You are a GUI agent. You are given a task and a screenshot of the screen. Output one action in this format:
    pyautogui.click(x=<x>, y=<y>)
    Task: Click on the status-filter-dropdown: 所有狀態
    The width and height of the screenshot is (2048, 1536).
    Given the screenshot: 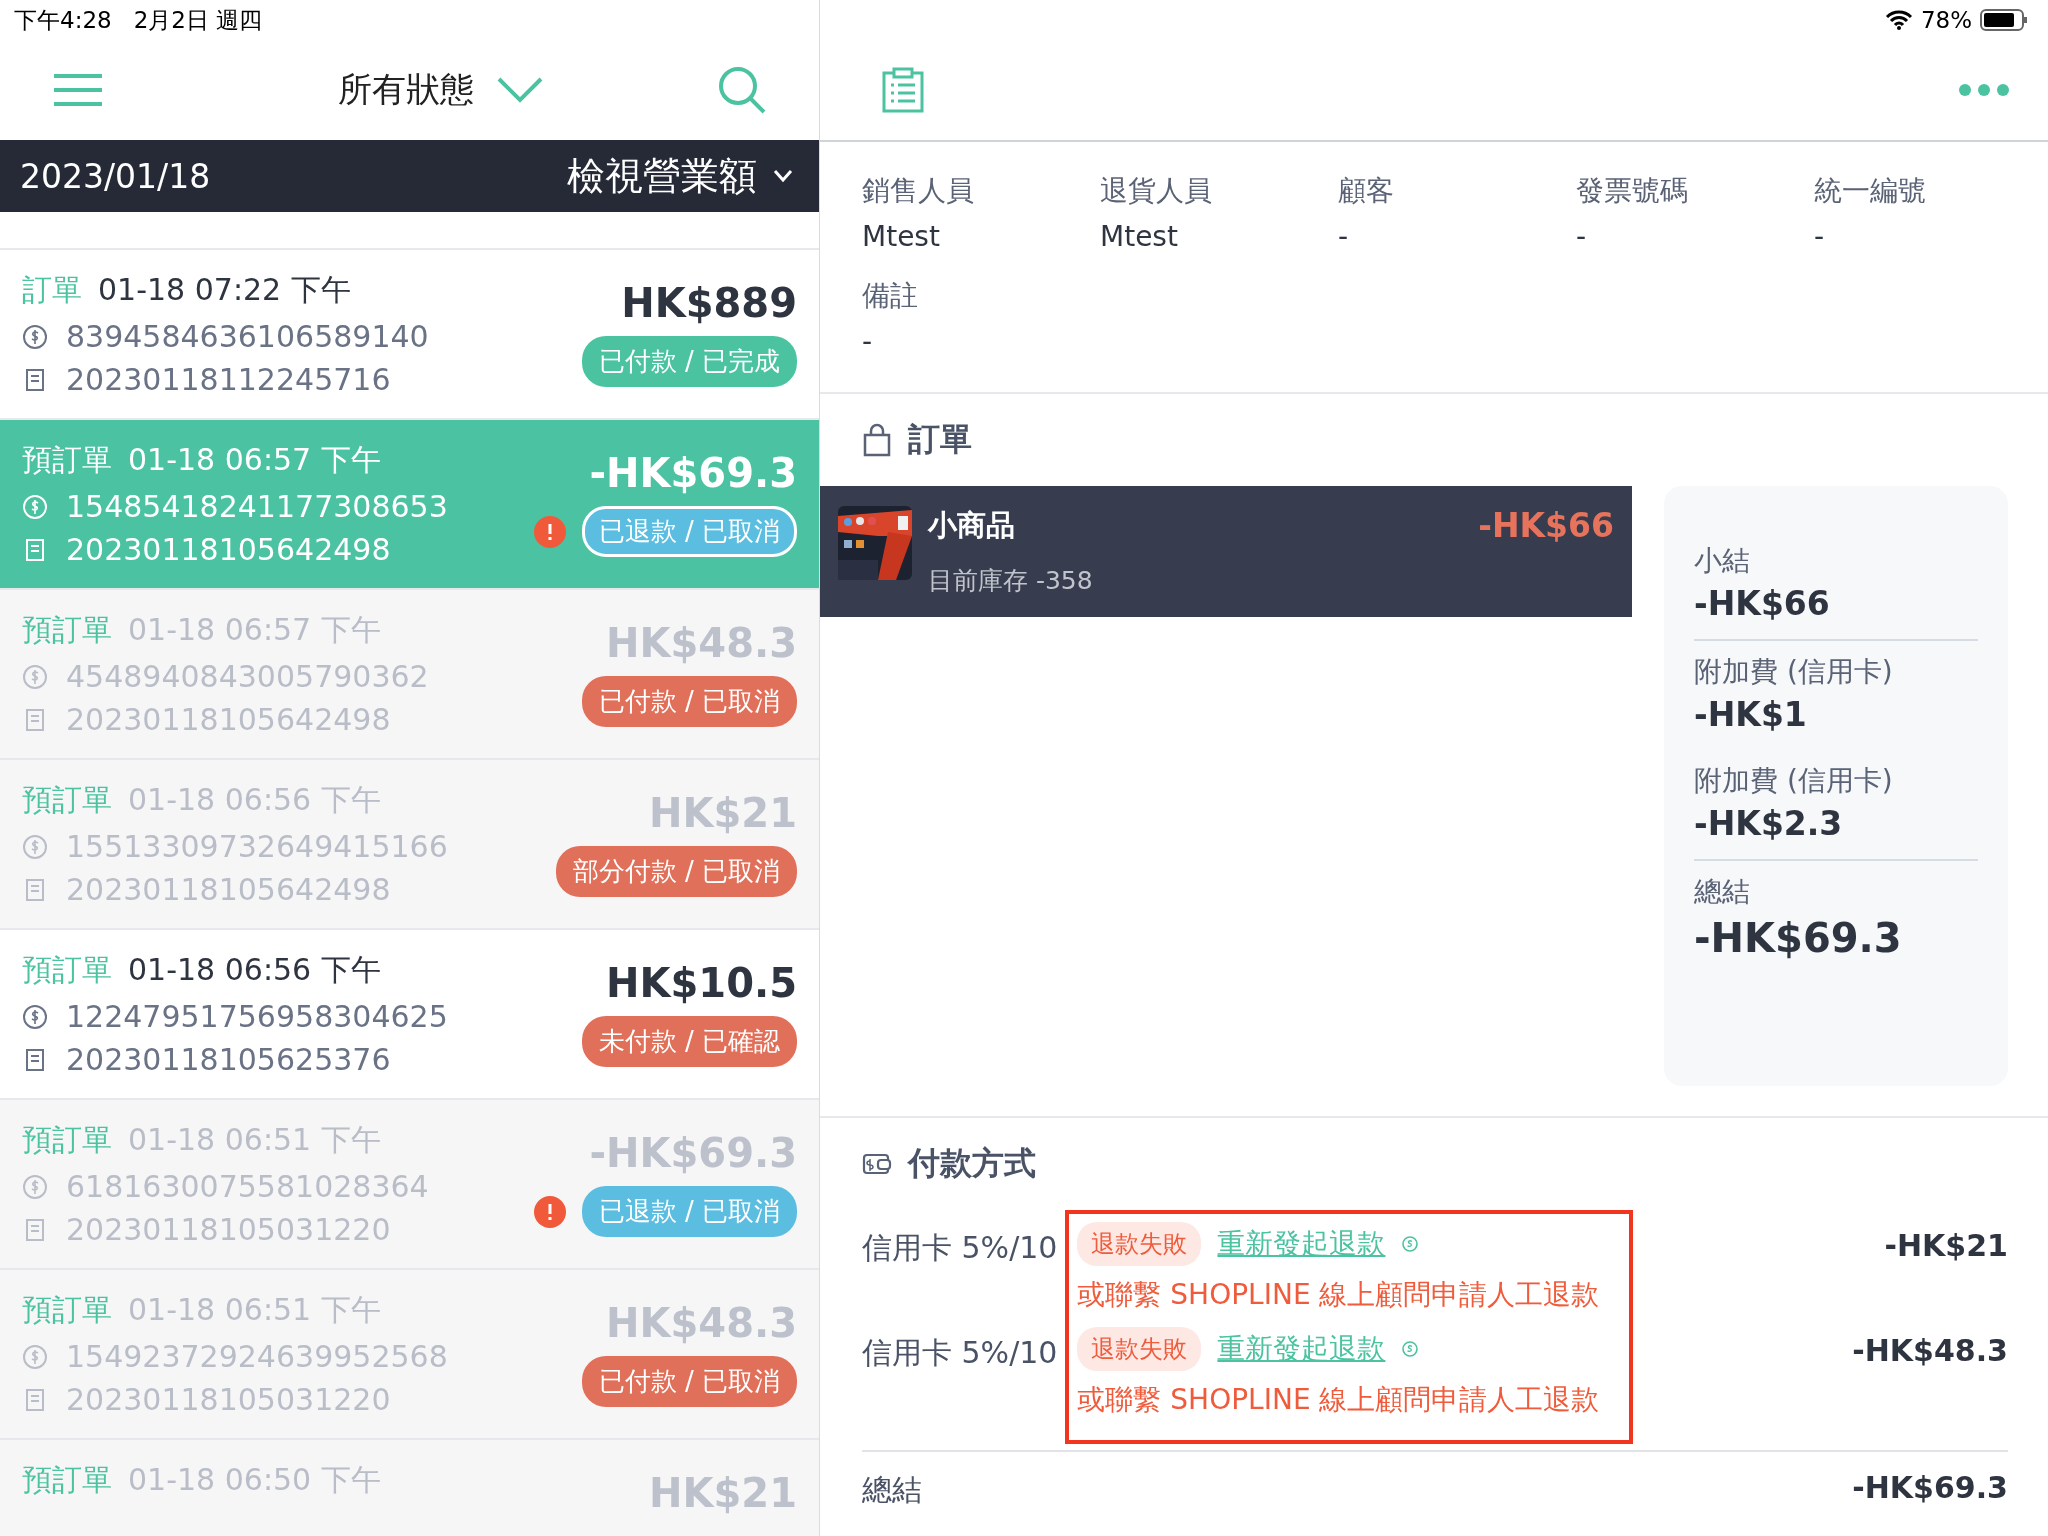 What is the action you would take?
    pyautogui.click(x=440, y=90)
    